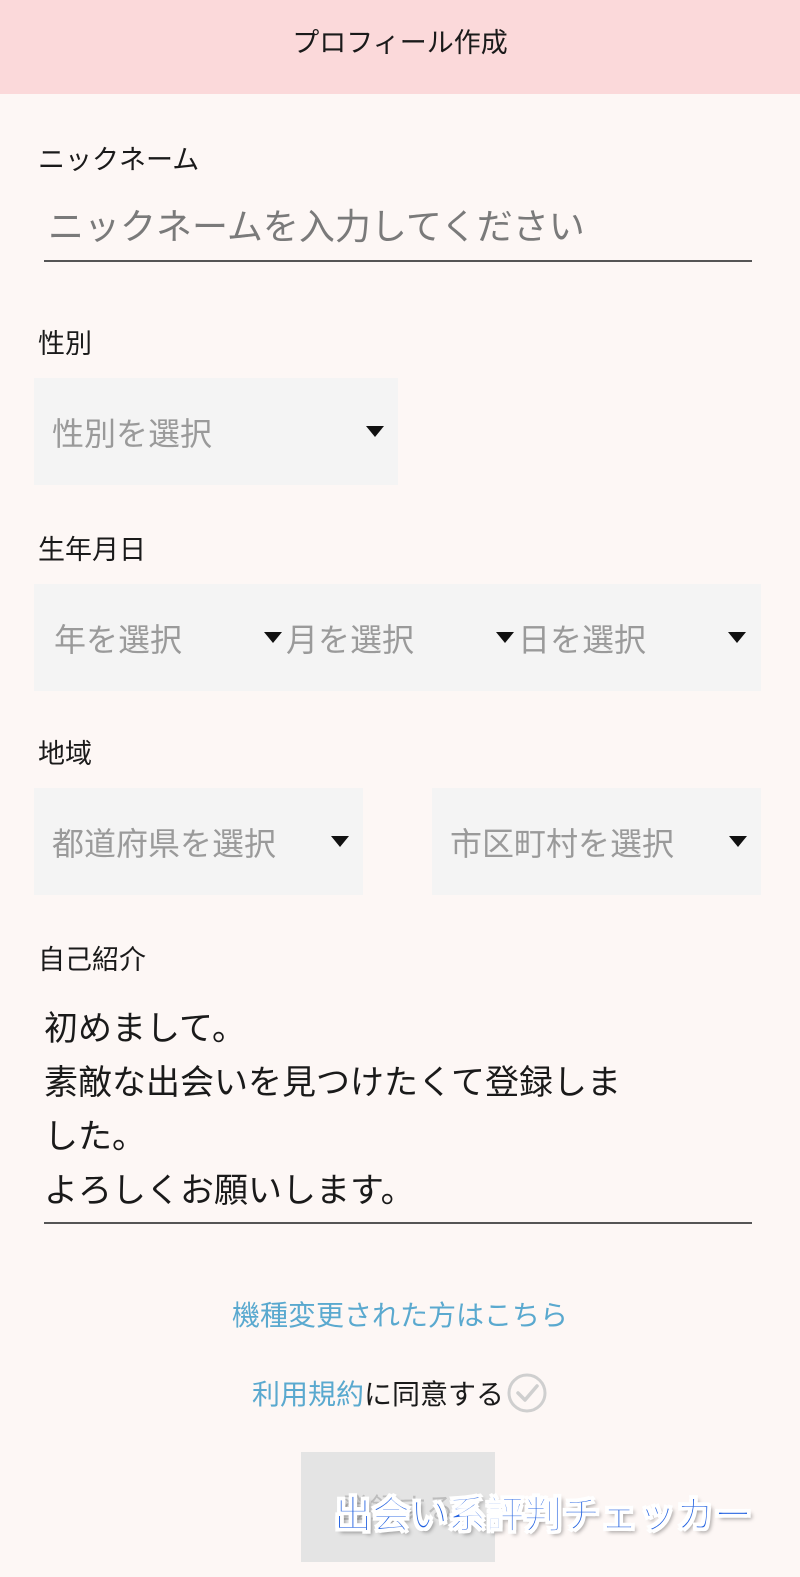  I want to click on city-select: 市区町村を選択, so click(596, 841).